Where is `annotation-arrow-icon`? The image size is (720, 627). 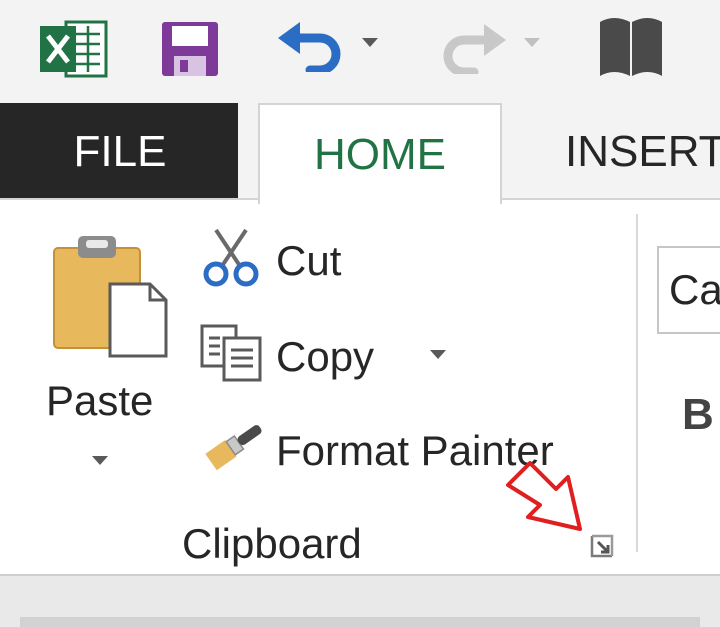
annotation-arrow-icon is located at coordinates (544, 496).